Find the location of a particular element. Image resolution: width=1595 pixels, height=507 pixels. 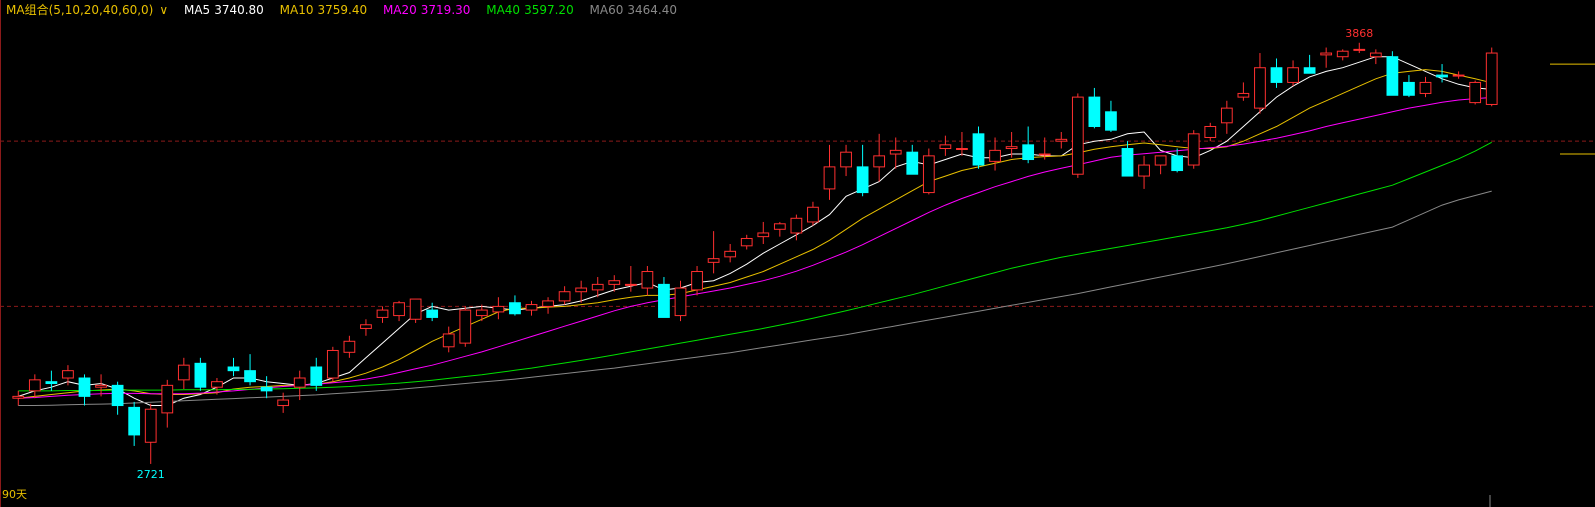

max-price-label: 3868 is located at coordinates (1359, 33).